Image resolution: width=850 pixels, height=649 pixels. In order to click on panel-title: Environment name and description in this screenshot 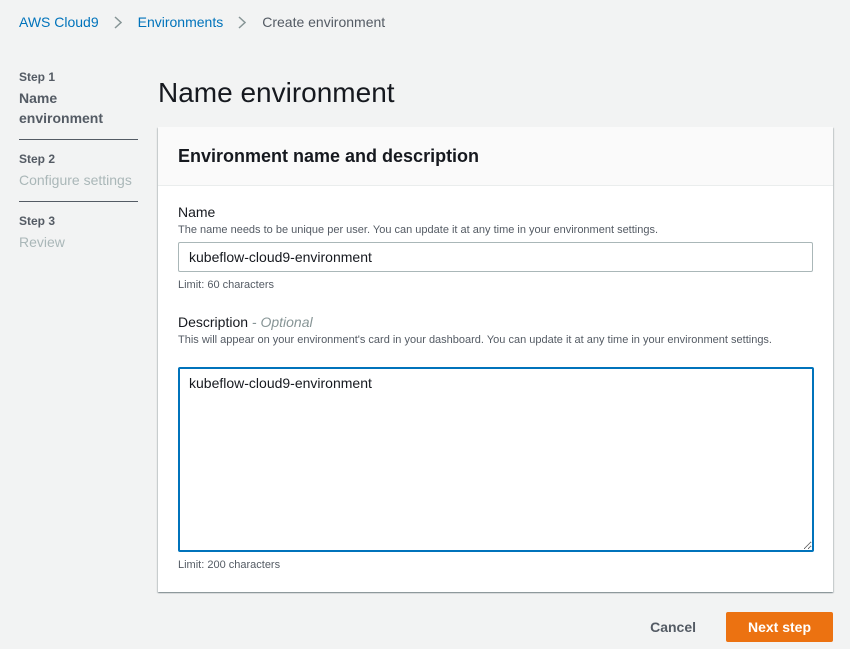, I will do `click(329, 155)`.